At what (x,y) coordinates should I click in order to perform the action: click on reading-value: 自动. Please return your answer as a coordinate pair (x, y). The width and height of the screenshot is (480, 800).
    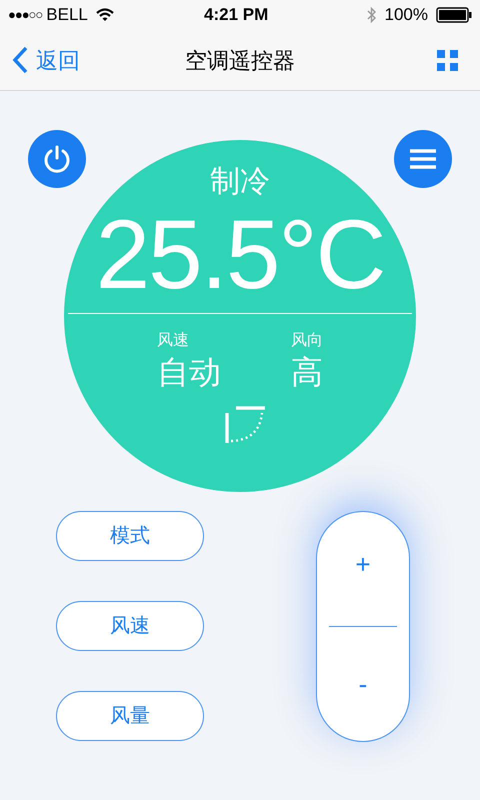
    Looking at the image, I should click on (189, 372).